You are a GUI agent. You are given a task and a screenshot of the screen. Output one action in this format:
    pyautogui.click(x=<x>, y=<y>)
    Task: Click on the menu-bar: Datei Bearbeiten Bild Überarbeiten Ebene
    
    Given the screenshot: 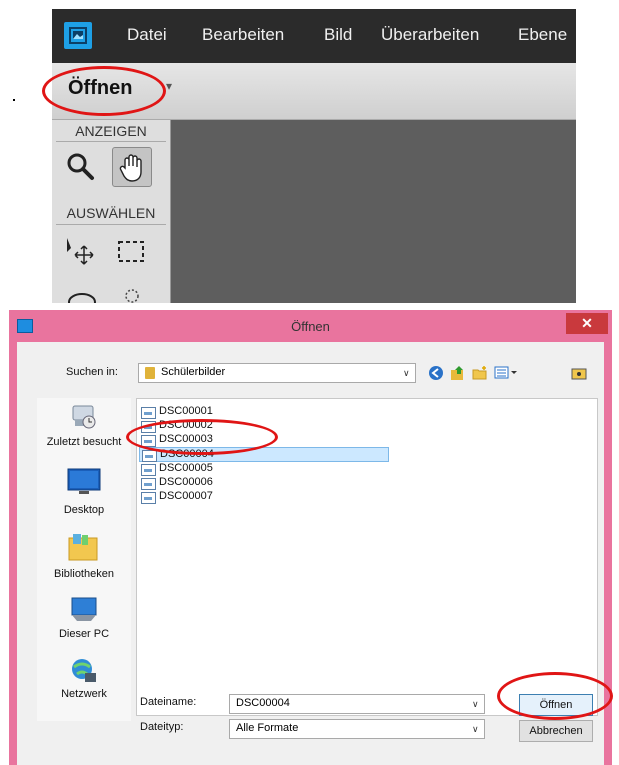 What is the action you would take?
    pyautogui.click(x=314, y=36)
    